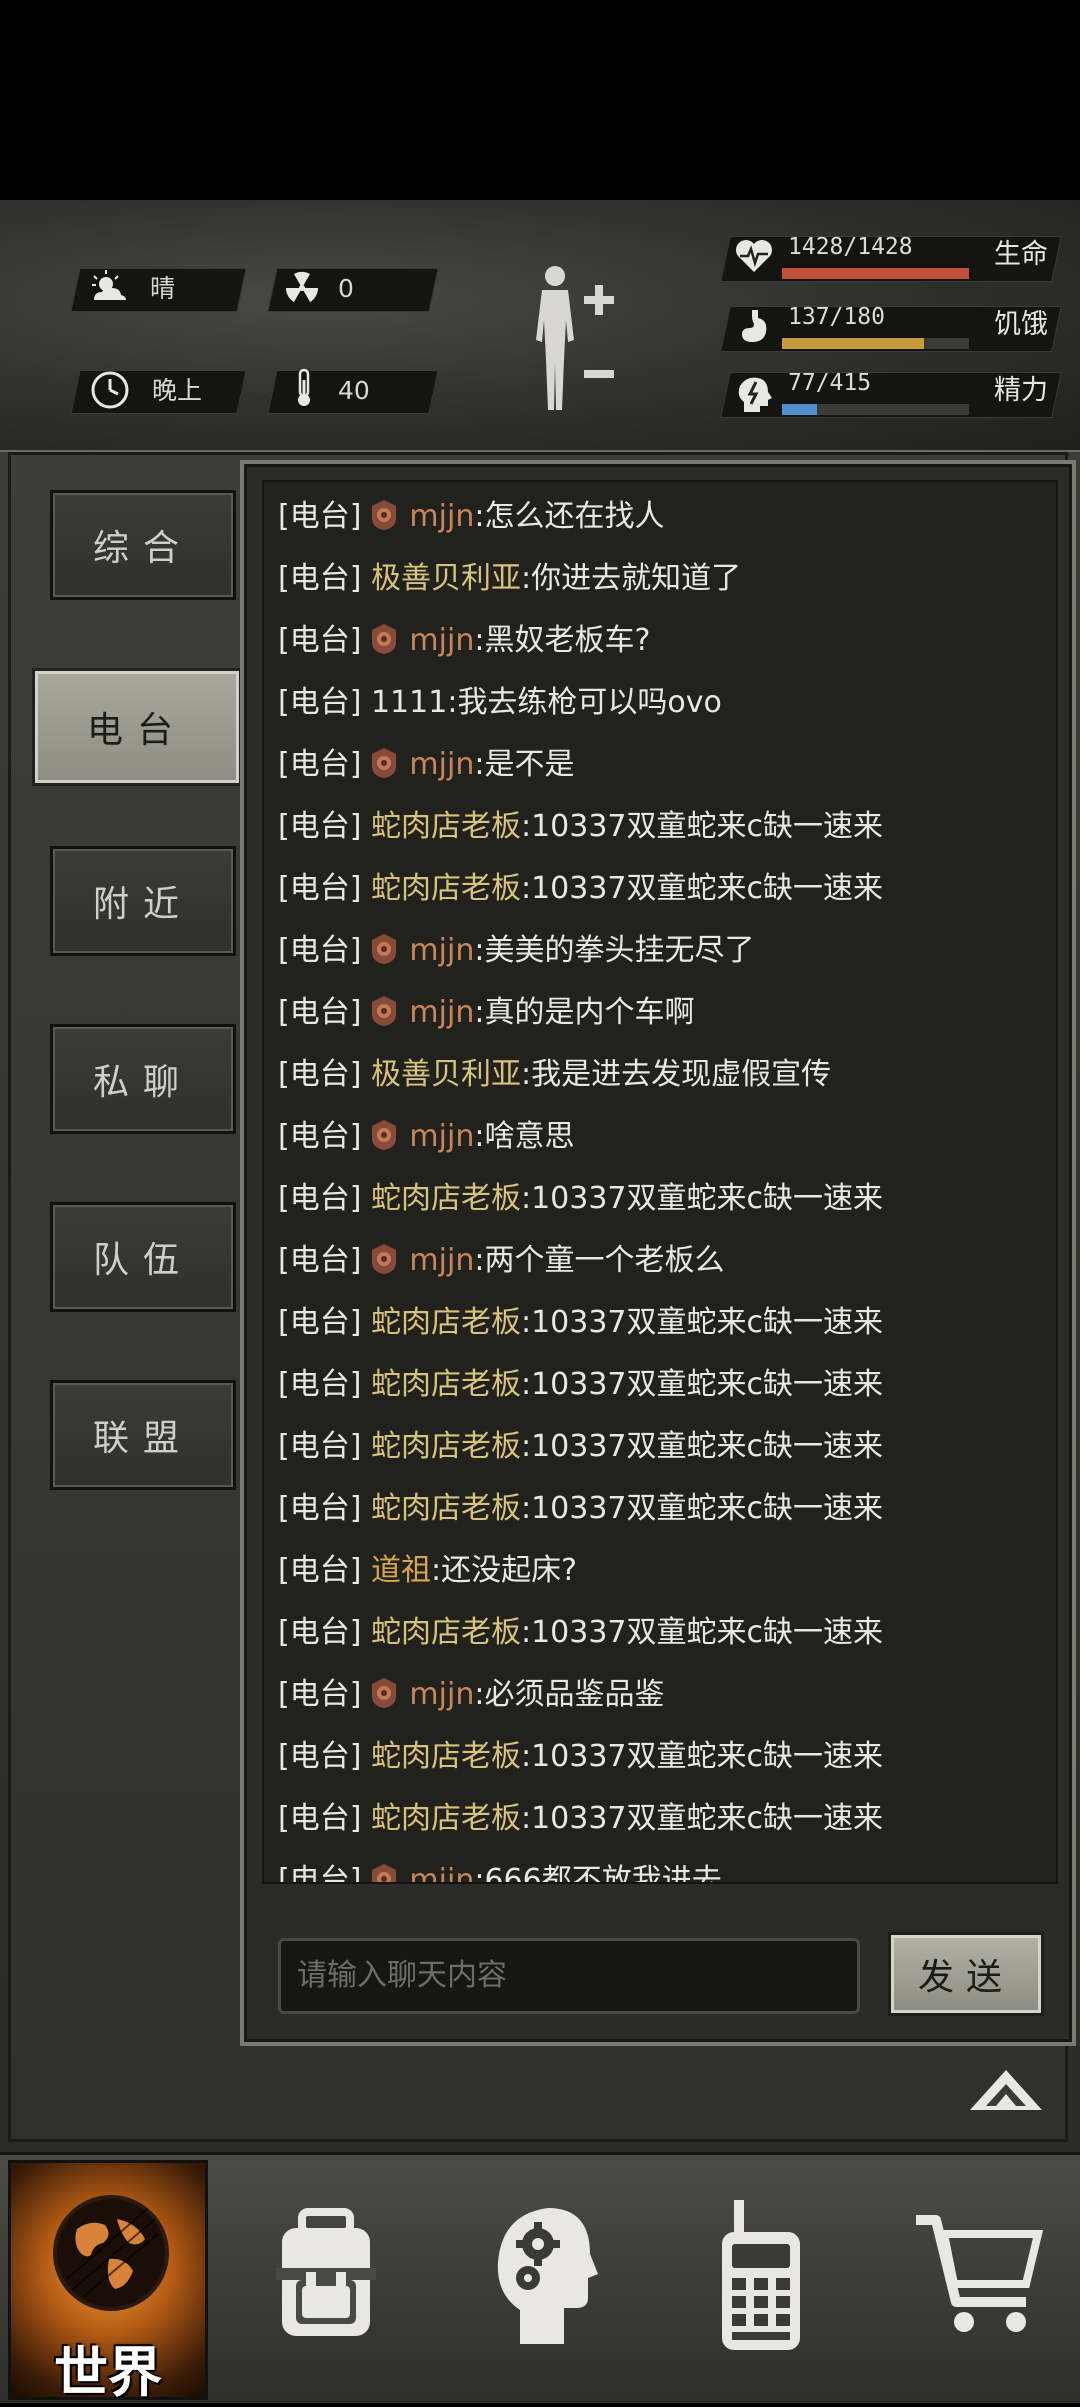 This screenshot has width=1080, height=2407. Describe the element at coordinates (574, 1694) in the screenshot. I see `message-text: 必须品鉴品鉴` at that location.